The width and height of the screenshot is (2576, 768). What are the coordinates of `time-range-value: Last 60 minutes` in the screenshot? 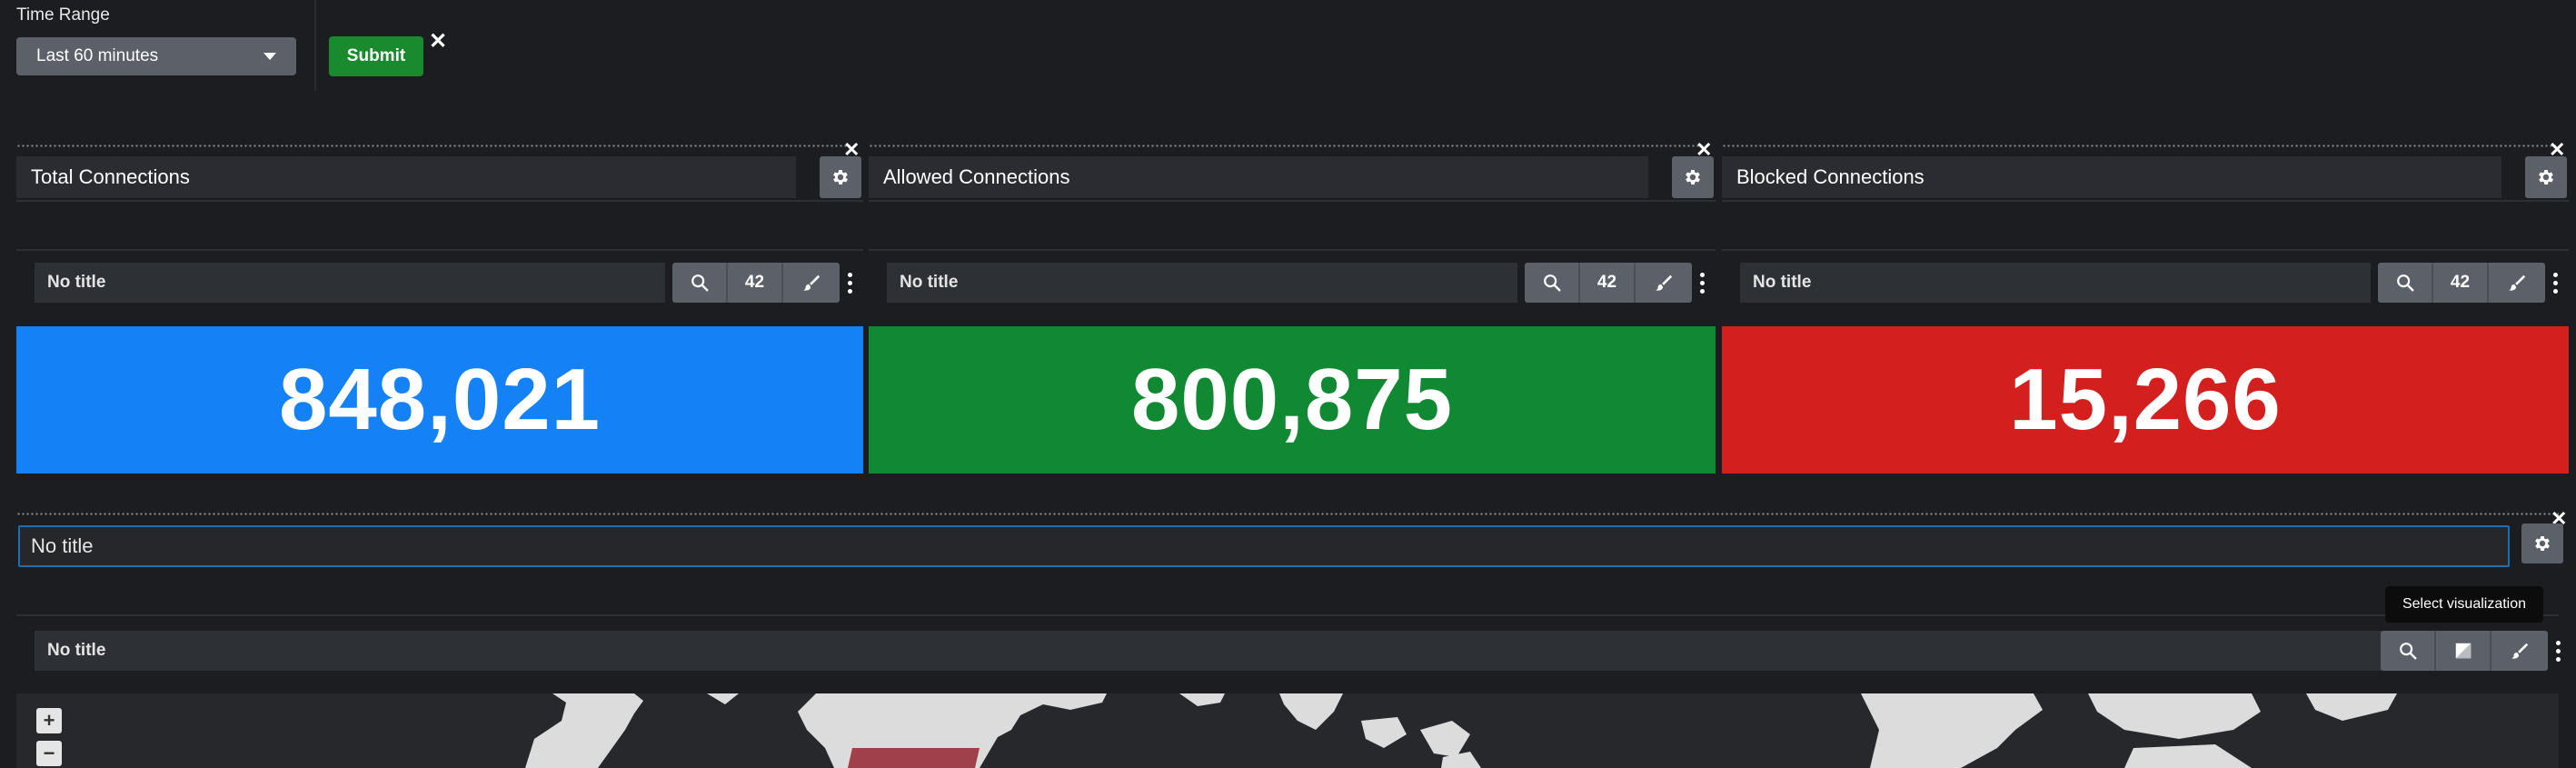 It's located at (97, 56).